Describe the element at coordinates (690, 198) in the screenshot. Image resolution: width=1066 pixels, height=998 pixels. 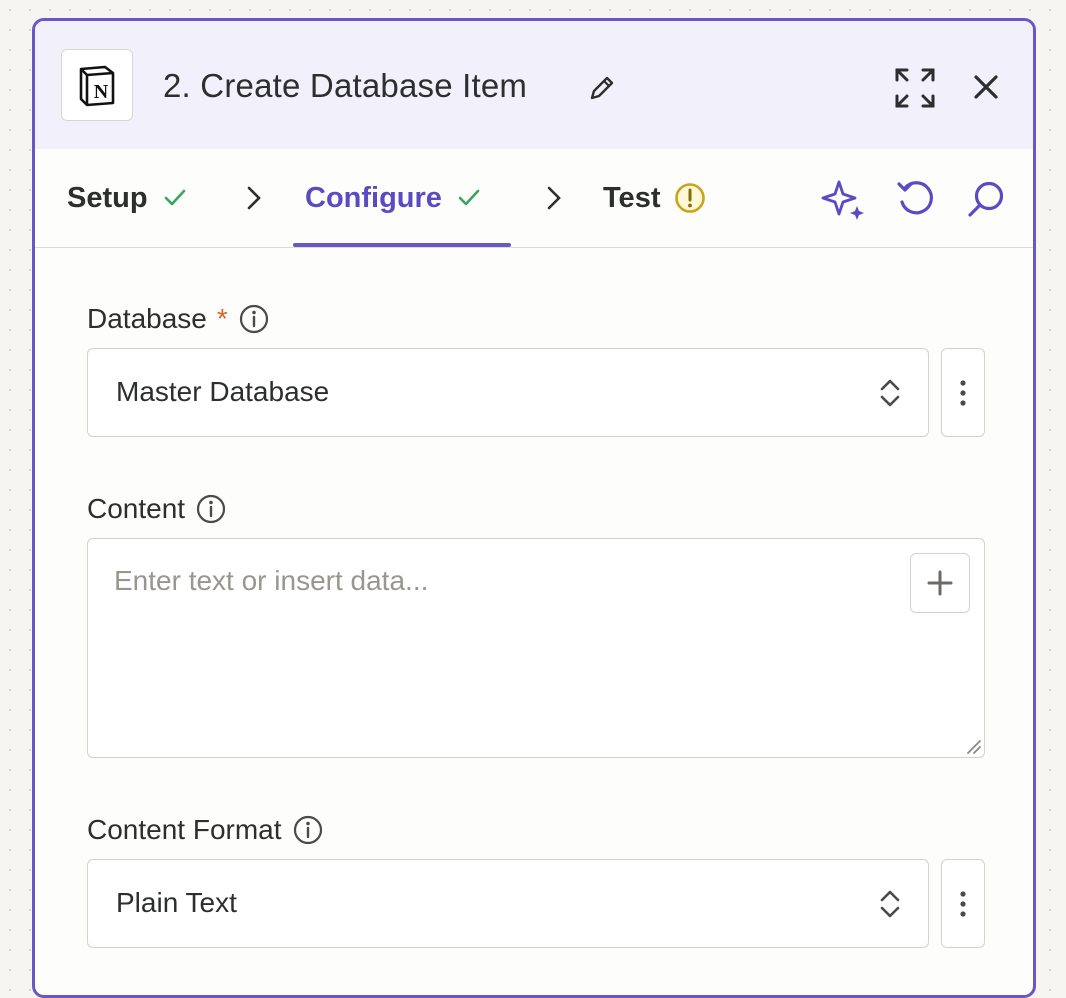
I see `warning-icon` at that location.